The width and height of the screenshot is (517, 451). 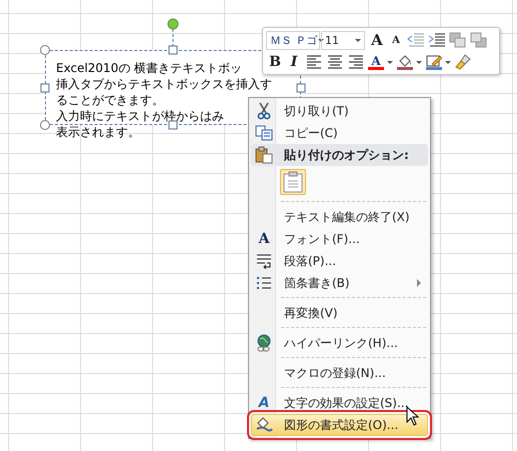 I want to click on indent-icon, so click(x=437, y=40).